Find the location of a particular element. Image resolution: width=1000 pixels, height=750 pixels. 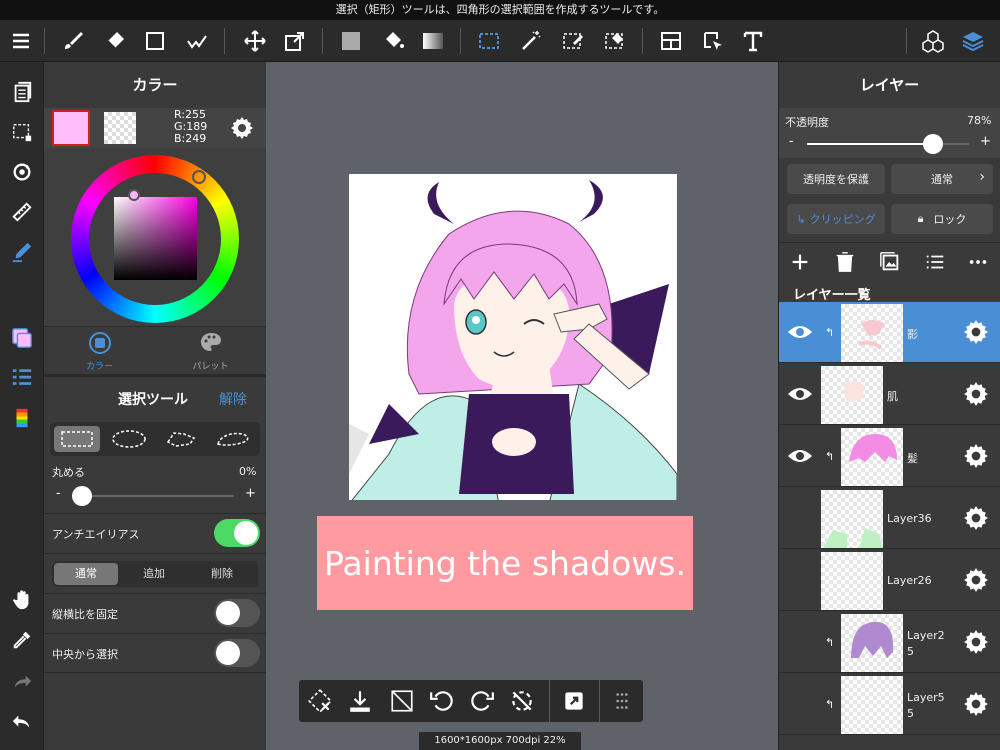

move-icon is located at coordinates (255, 41).